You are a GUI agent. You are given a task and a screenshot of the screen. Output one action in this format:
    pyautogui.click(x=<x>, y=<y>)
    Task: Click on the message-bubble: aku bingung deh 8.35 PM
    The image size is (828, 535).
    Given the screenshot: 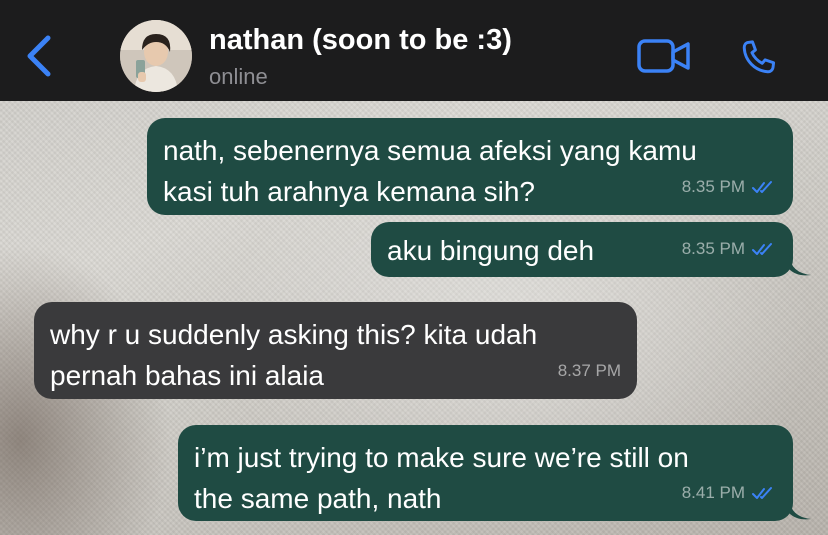 What is the action you would take?
    pyautogui.click(x=582, y=249)
    